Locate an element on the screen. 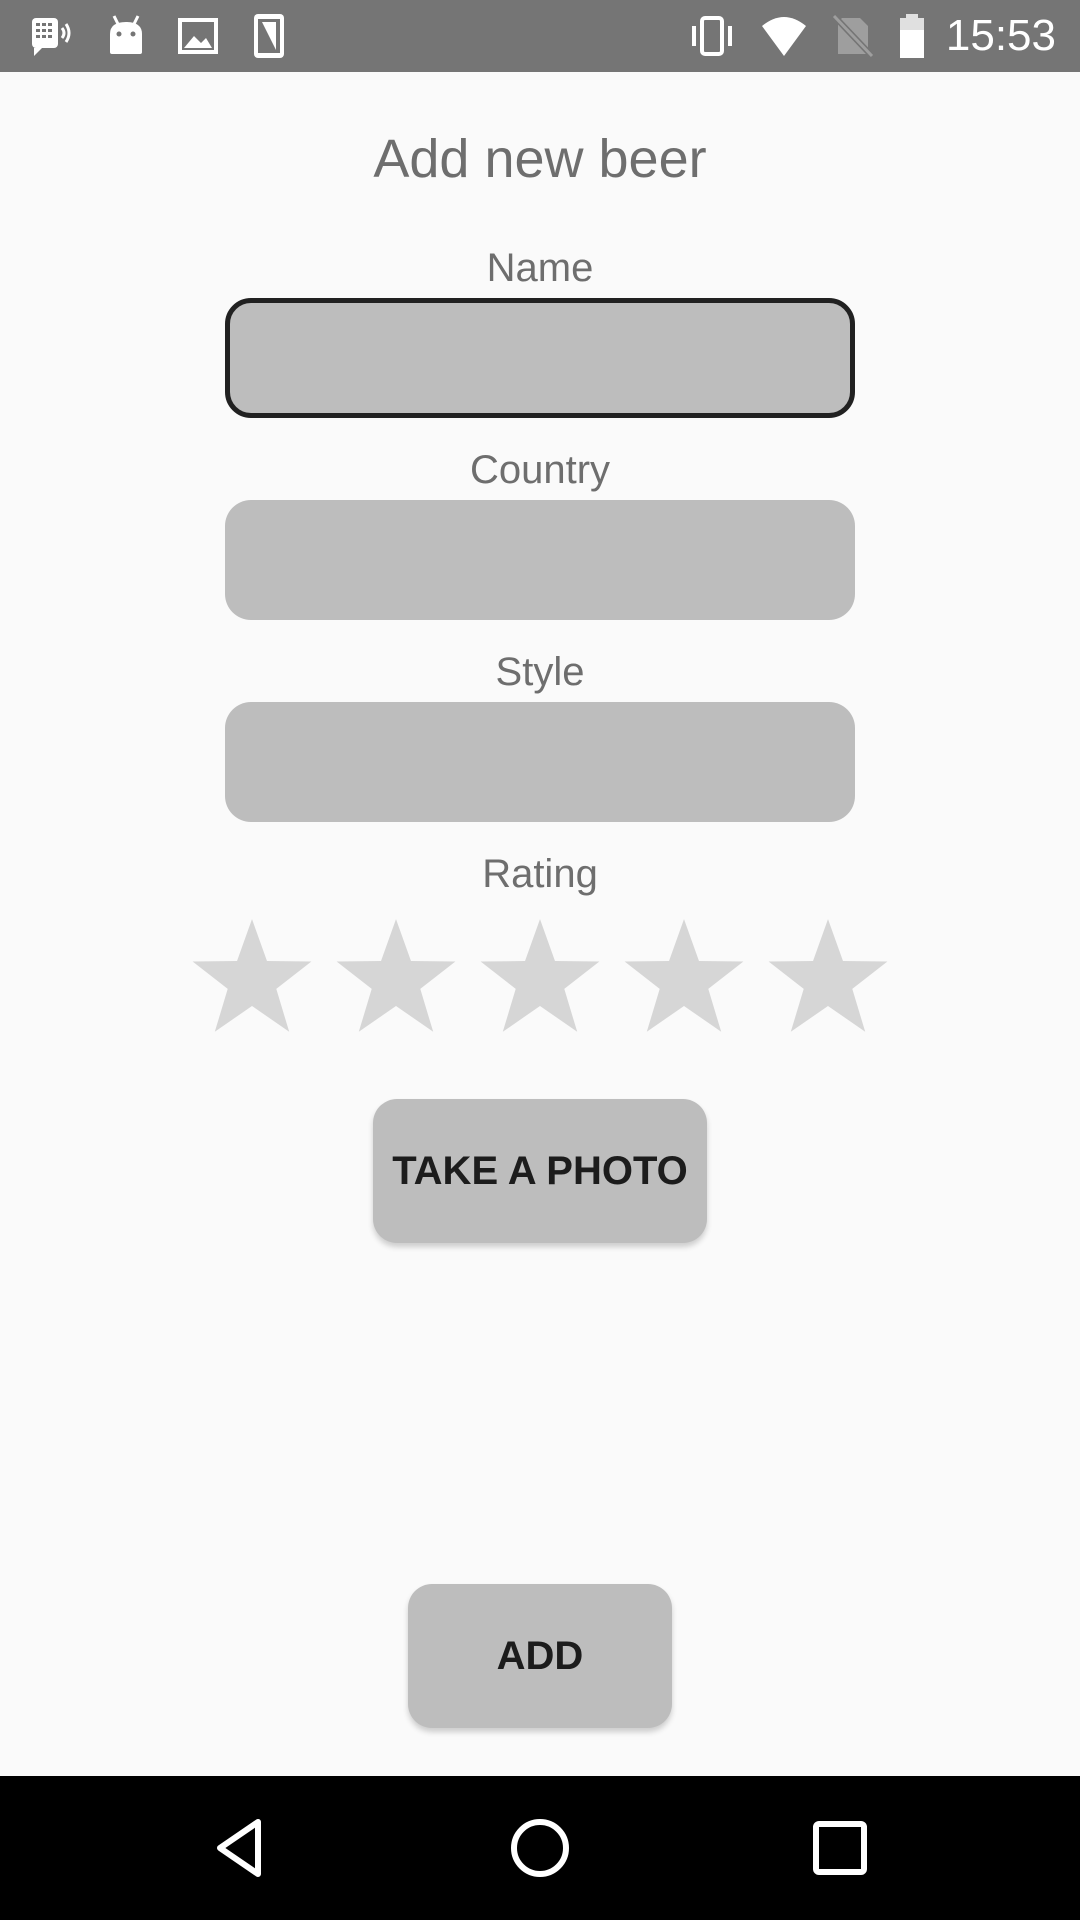  star-3-icon is located at coordinates (540, 976).